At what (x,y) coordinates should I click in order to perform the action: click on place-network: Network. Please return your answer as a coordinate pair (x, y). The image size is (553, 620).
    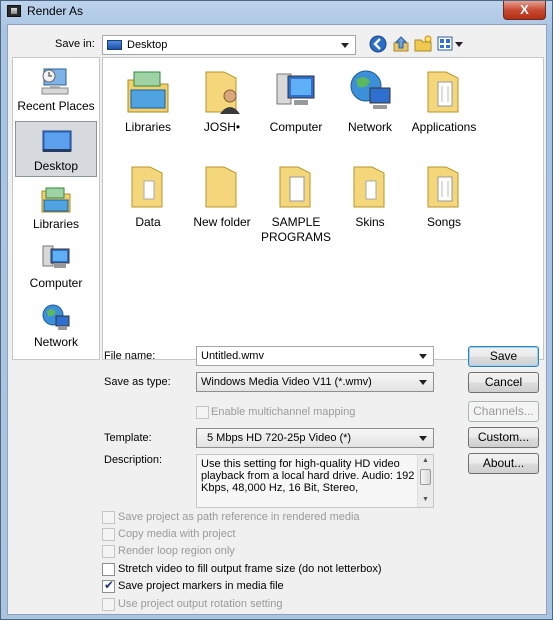
    Looking at the image, I should click on (56, 326).